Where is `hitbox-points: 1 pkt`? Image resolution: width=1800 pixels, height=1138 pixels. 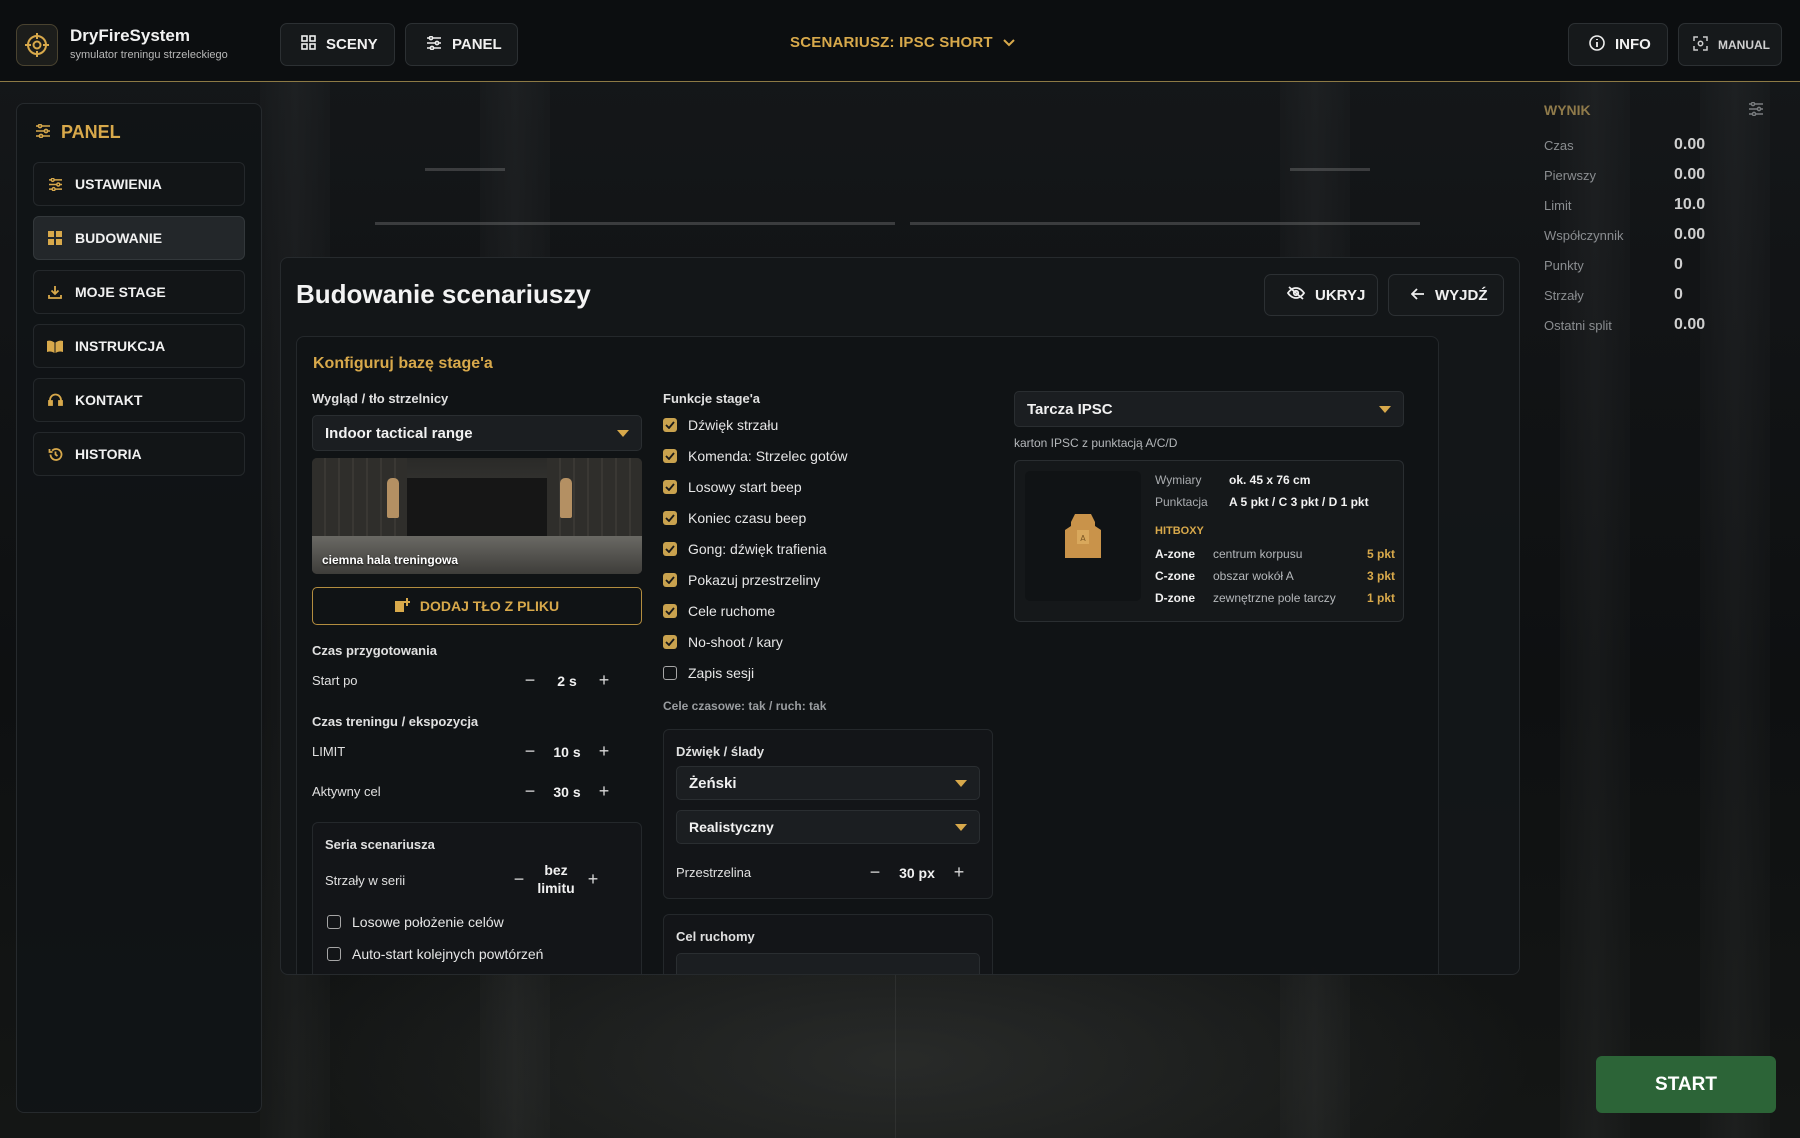 hitbox-points: 1 pkt is located at coordinates (1380, 598).